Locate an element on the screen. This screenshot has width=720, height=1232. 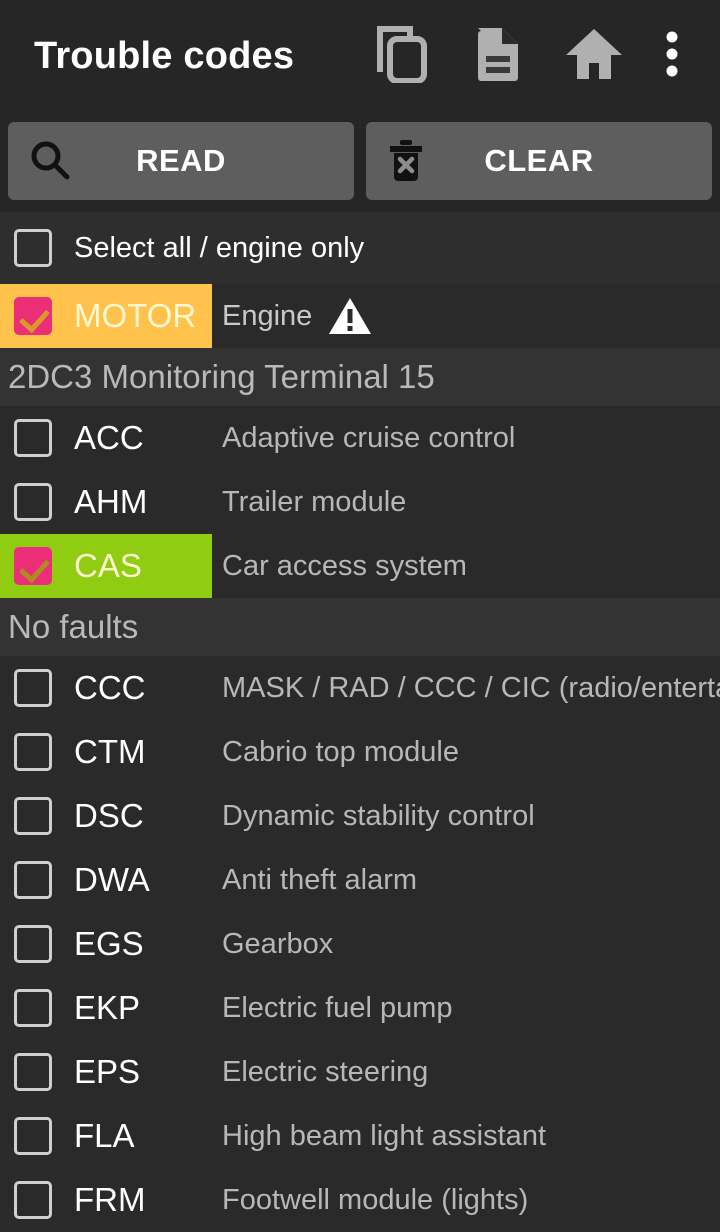
overflow-menu-button is located at coordinates (672, 56).